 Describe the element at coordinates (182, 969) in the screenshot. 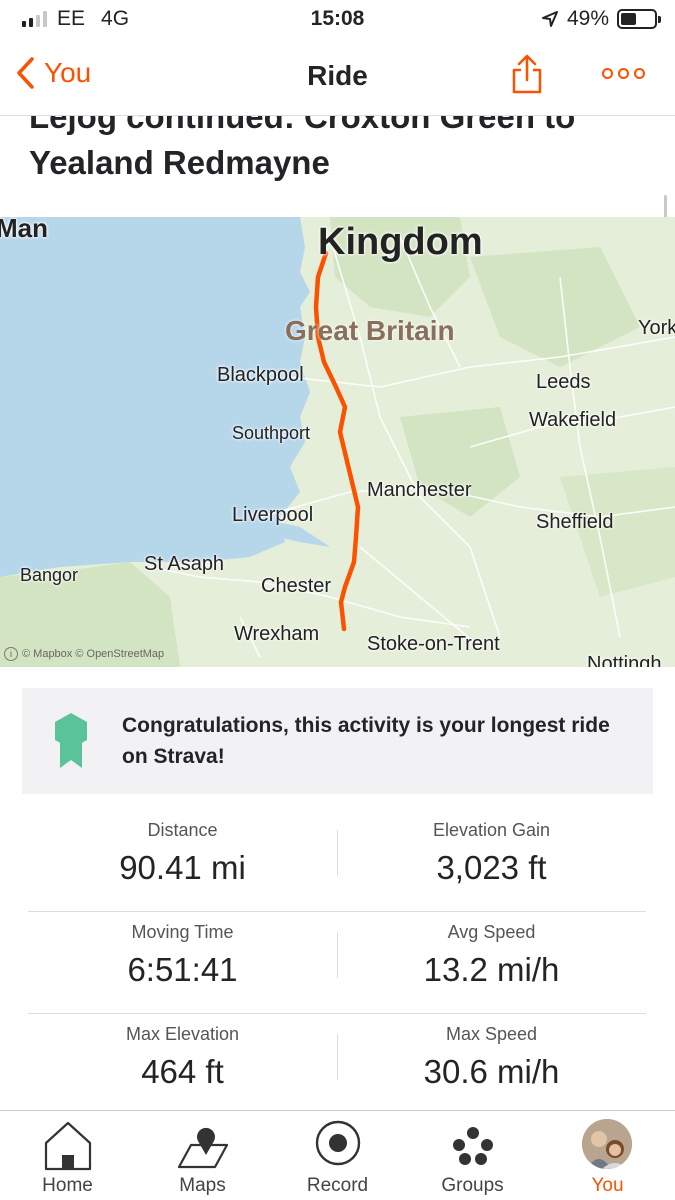

I see `stat-value: 6:51:41` at that location.